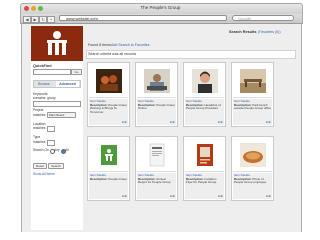 The width and height of the screenshot is (320, 240). Describe the element at coordinates (39, 115) in the screenshot. I see `project-matches: matches` at that location.